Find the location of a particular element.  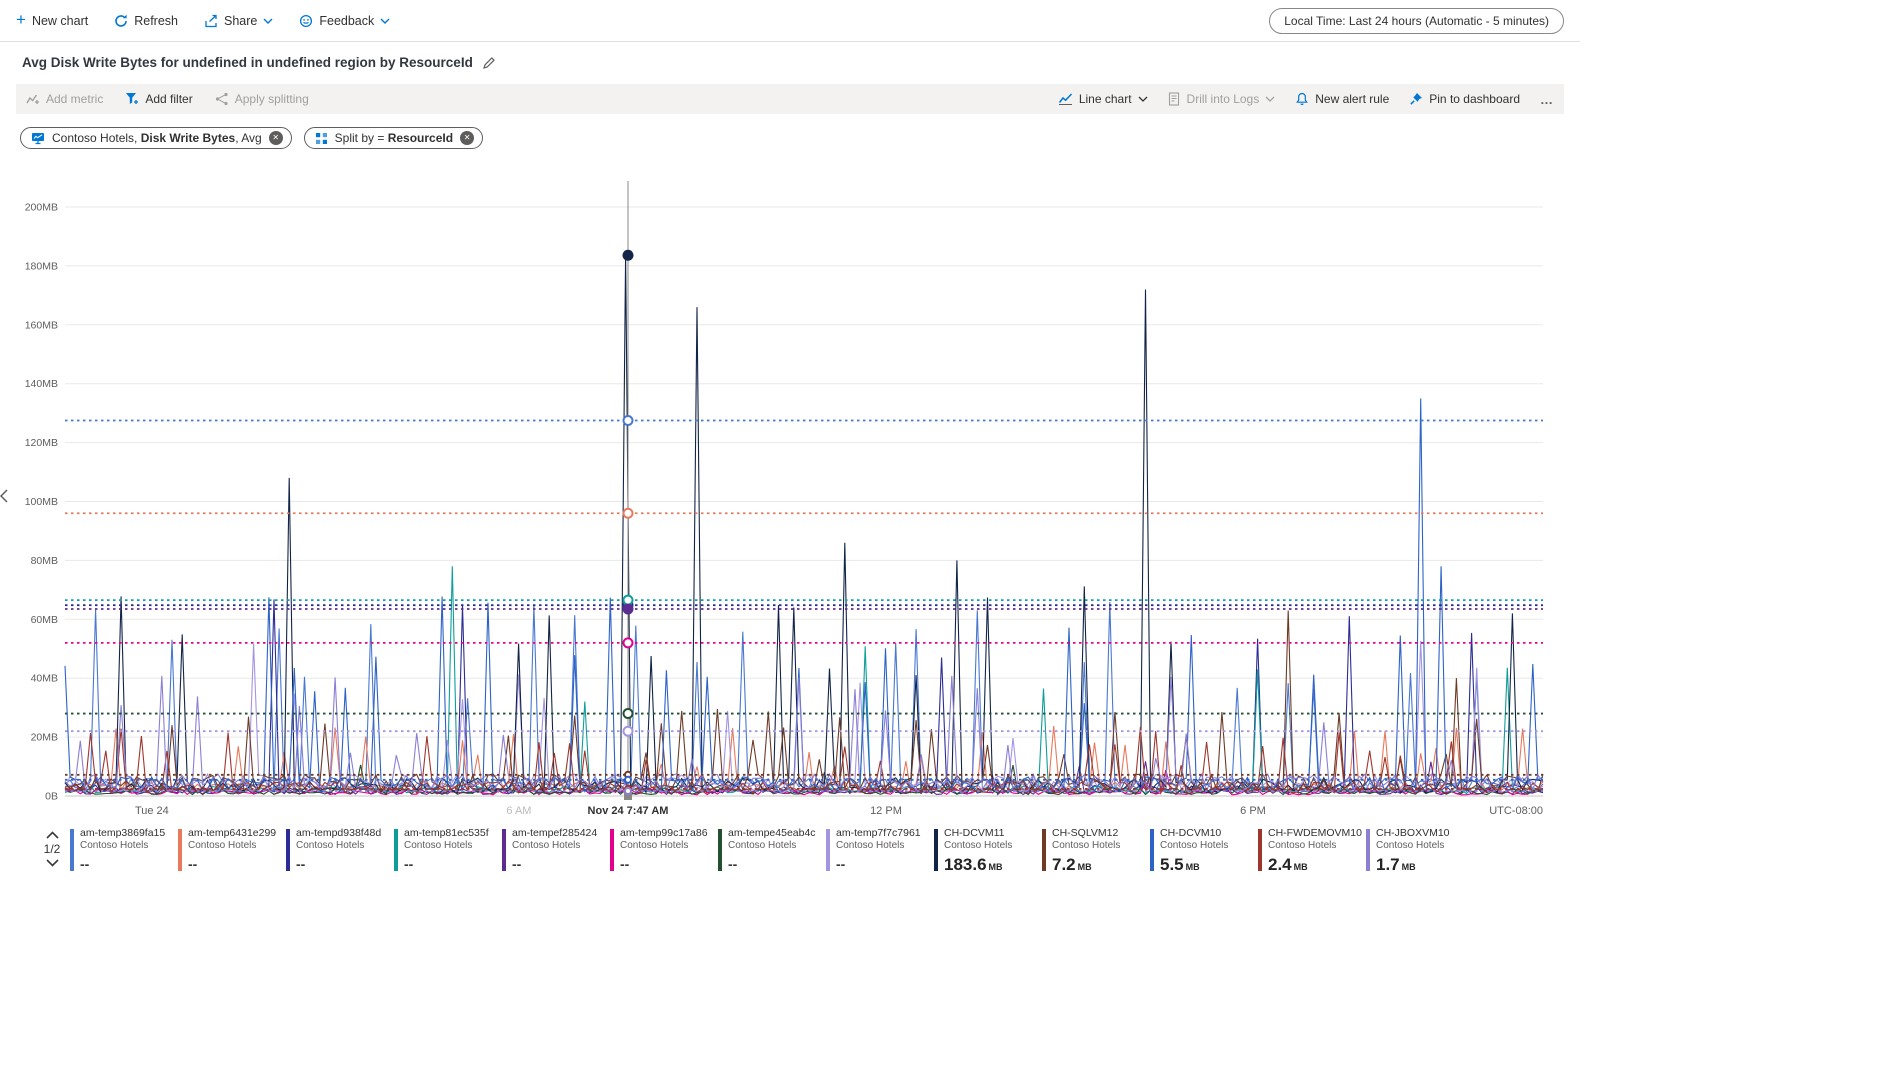

legend-item-am-temp99c17a86: am-temp99c17a86 Contoso Hotels -- is located at coordinates (662, 851).